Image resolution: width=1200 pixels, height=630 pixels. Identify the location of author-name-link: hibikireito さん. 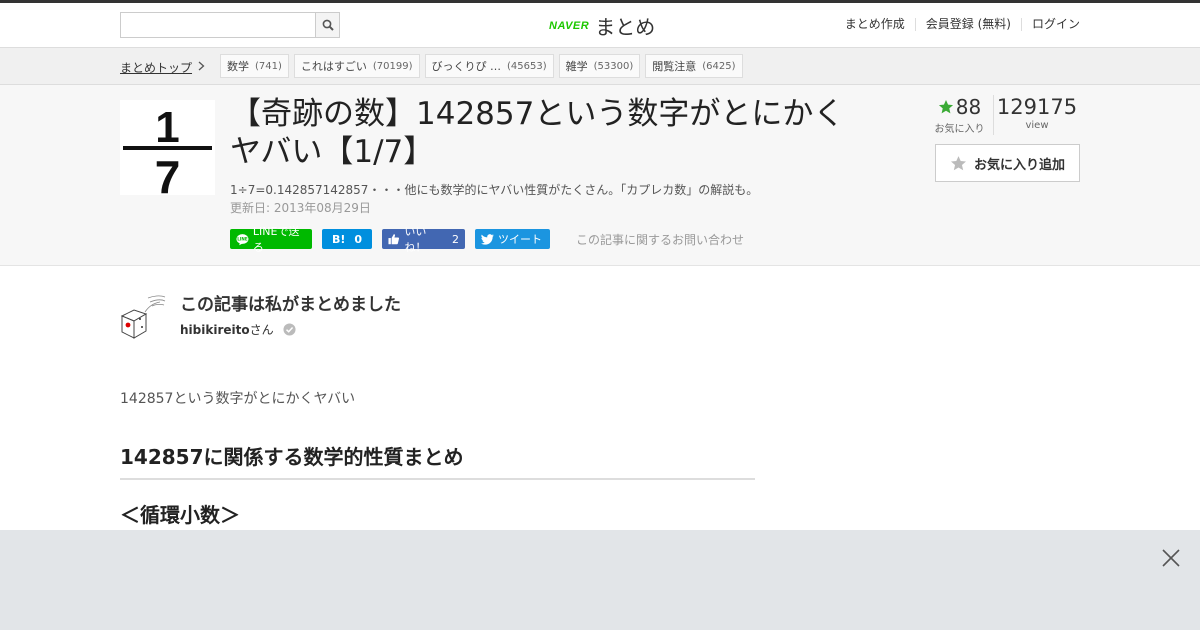
(238, 329).